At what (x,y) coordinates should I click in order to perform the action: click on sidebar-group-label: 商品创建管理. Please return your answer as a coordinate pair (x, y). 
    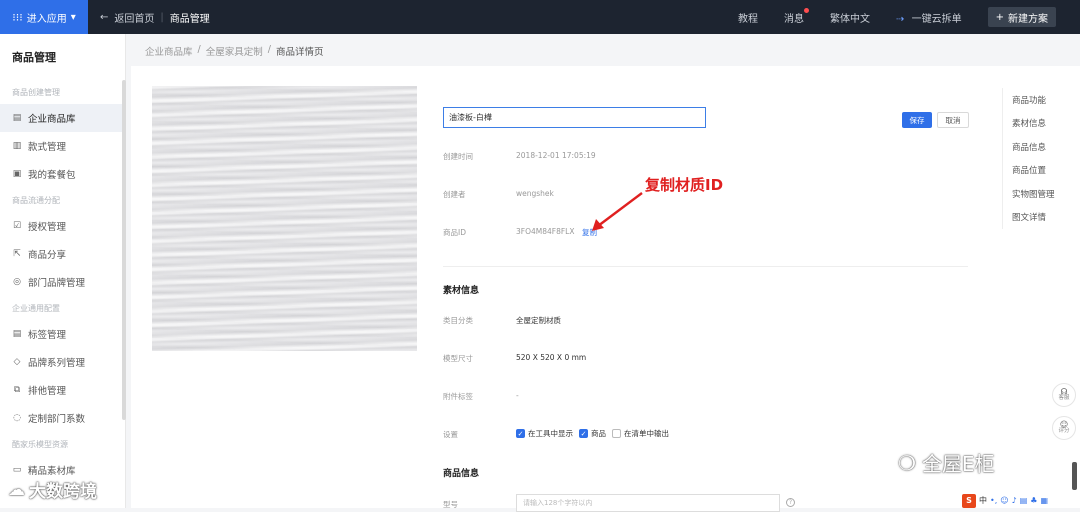
    Looking at the image, I should click on (36, 92).